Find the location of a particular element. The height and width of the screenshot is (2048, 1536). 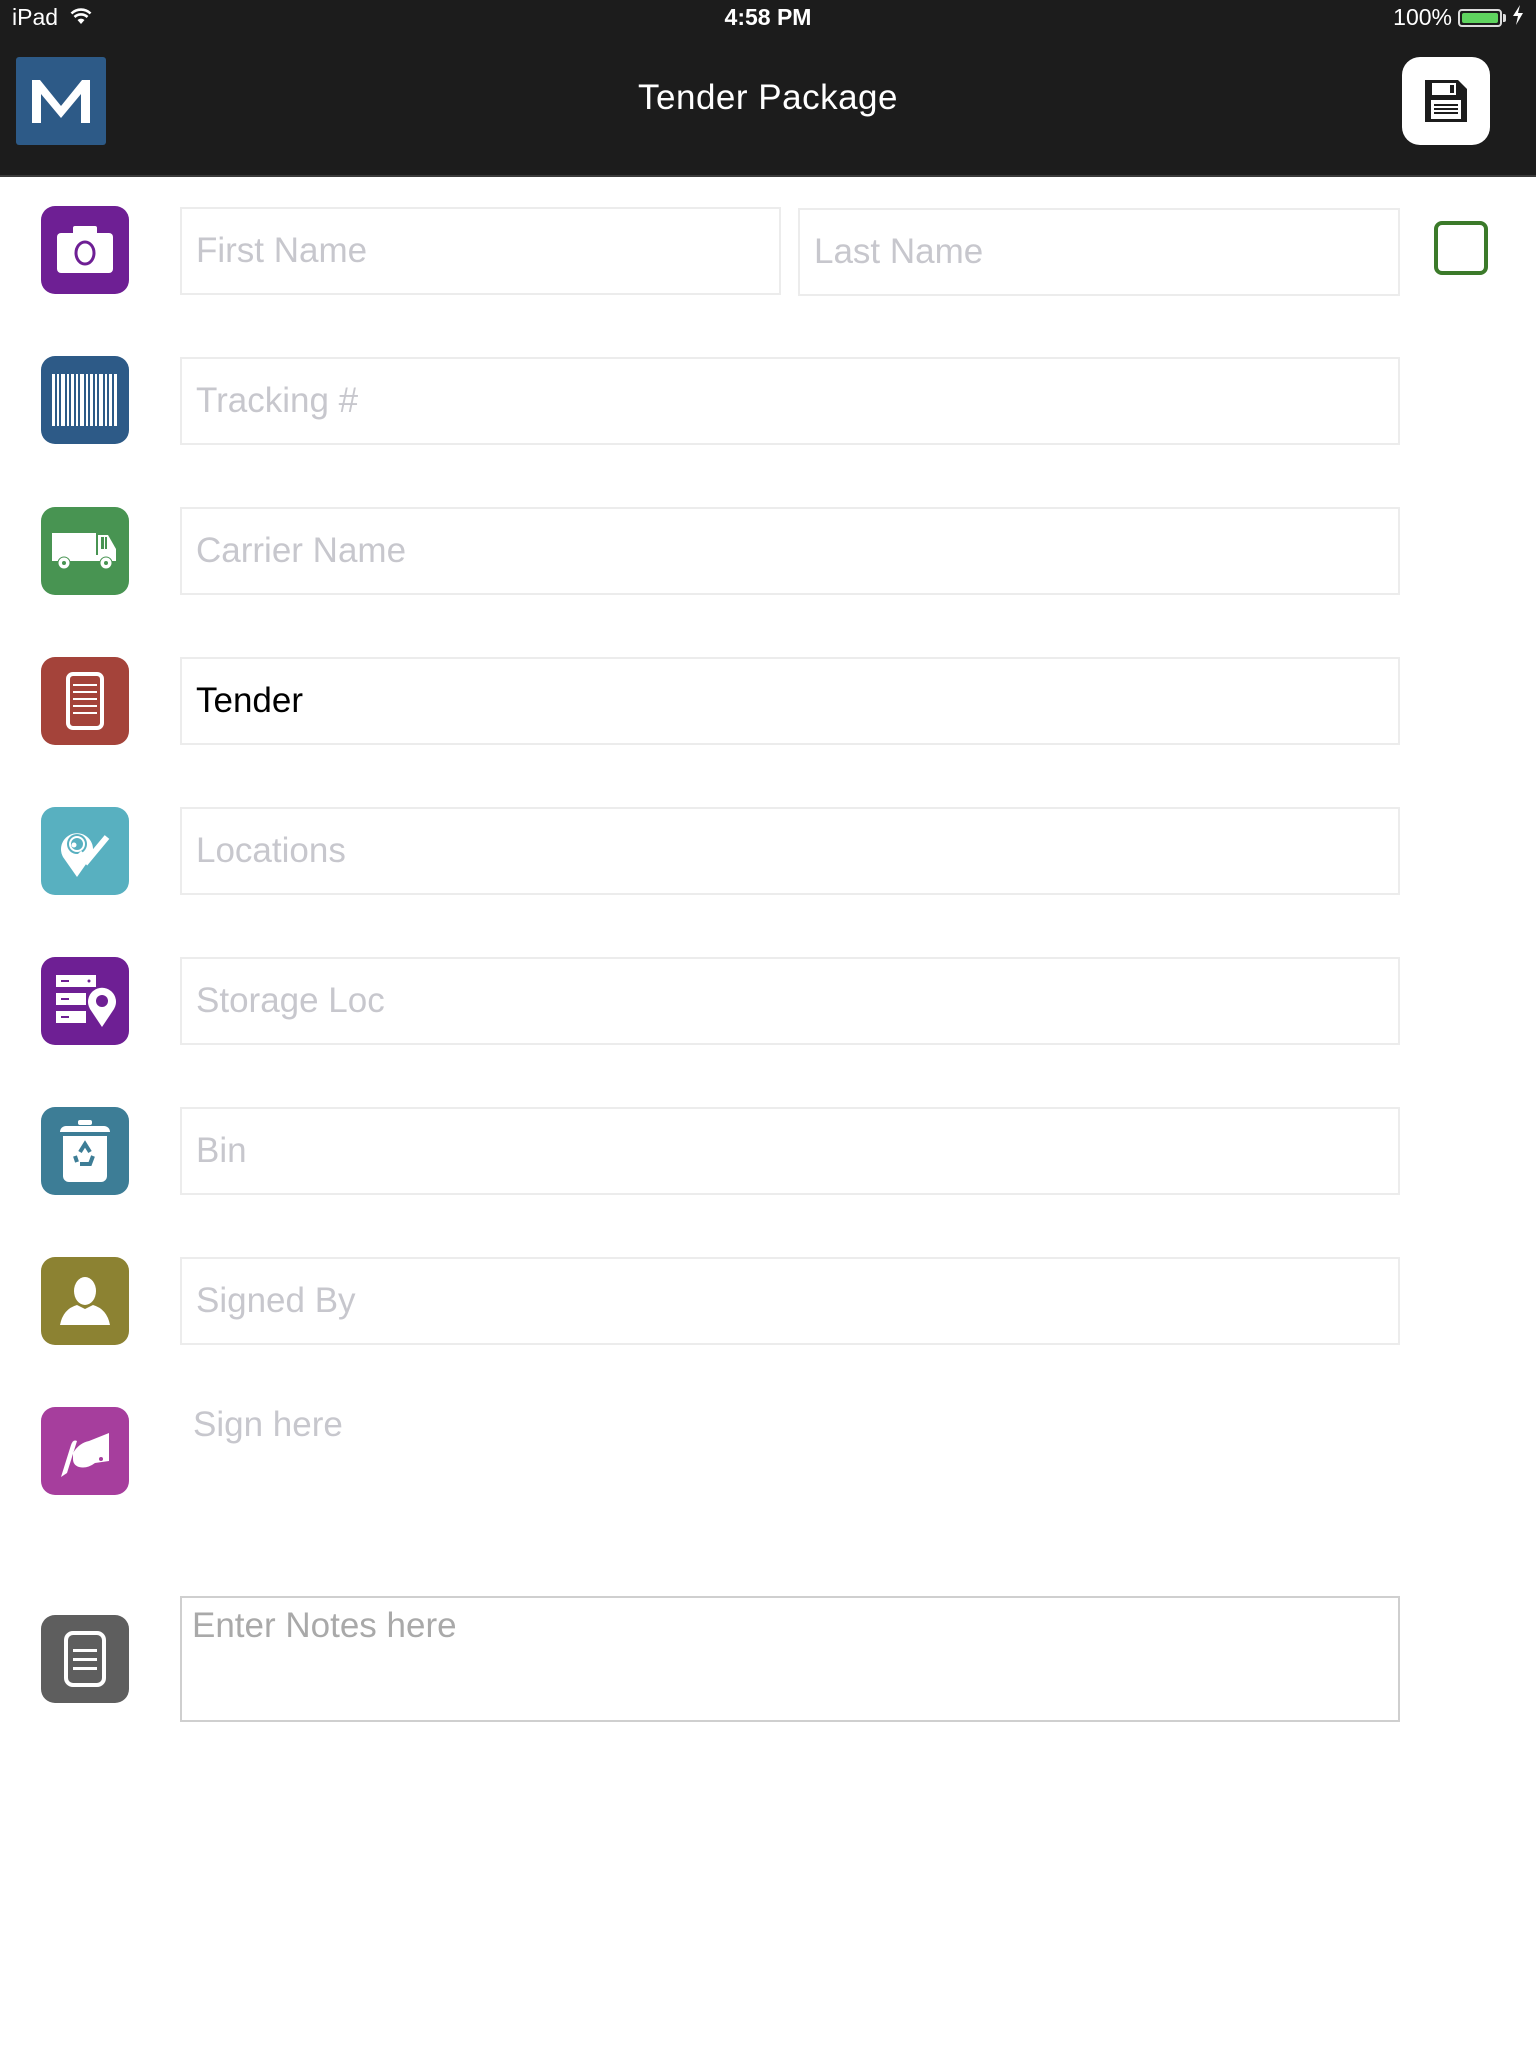

locations-input is located at coordinates (790, 851).